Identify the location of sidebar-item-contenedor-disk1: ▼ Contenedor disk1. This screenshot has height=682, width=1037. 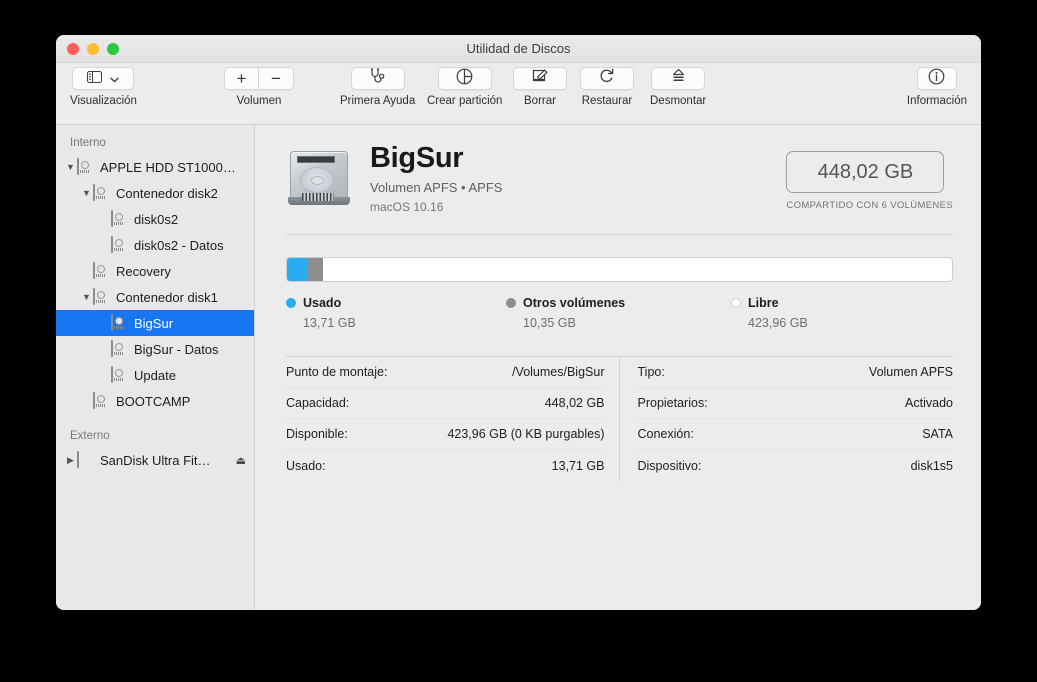
(155, 297).